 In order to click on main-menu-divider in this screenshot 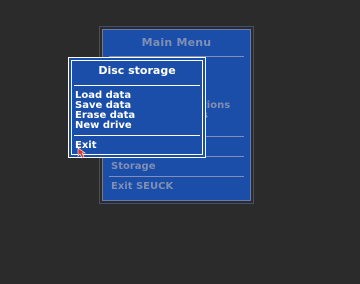, I will do `click(176, 176)`.